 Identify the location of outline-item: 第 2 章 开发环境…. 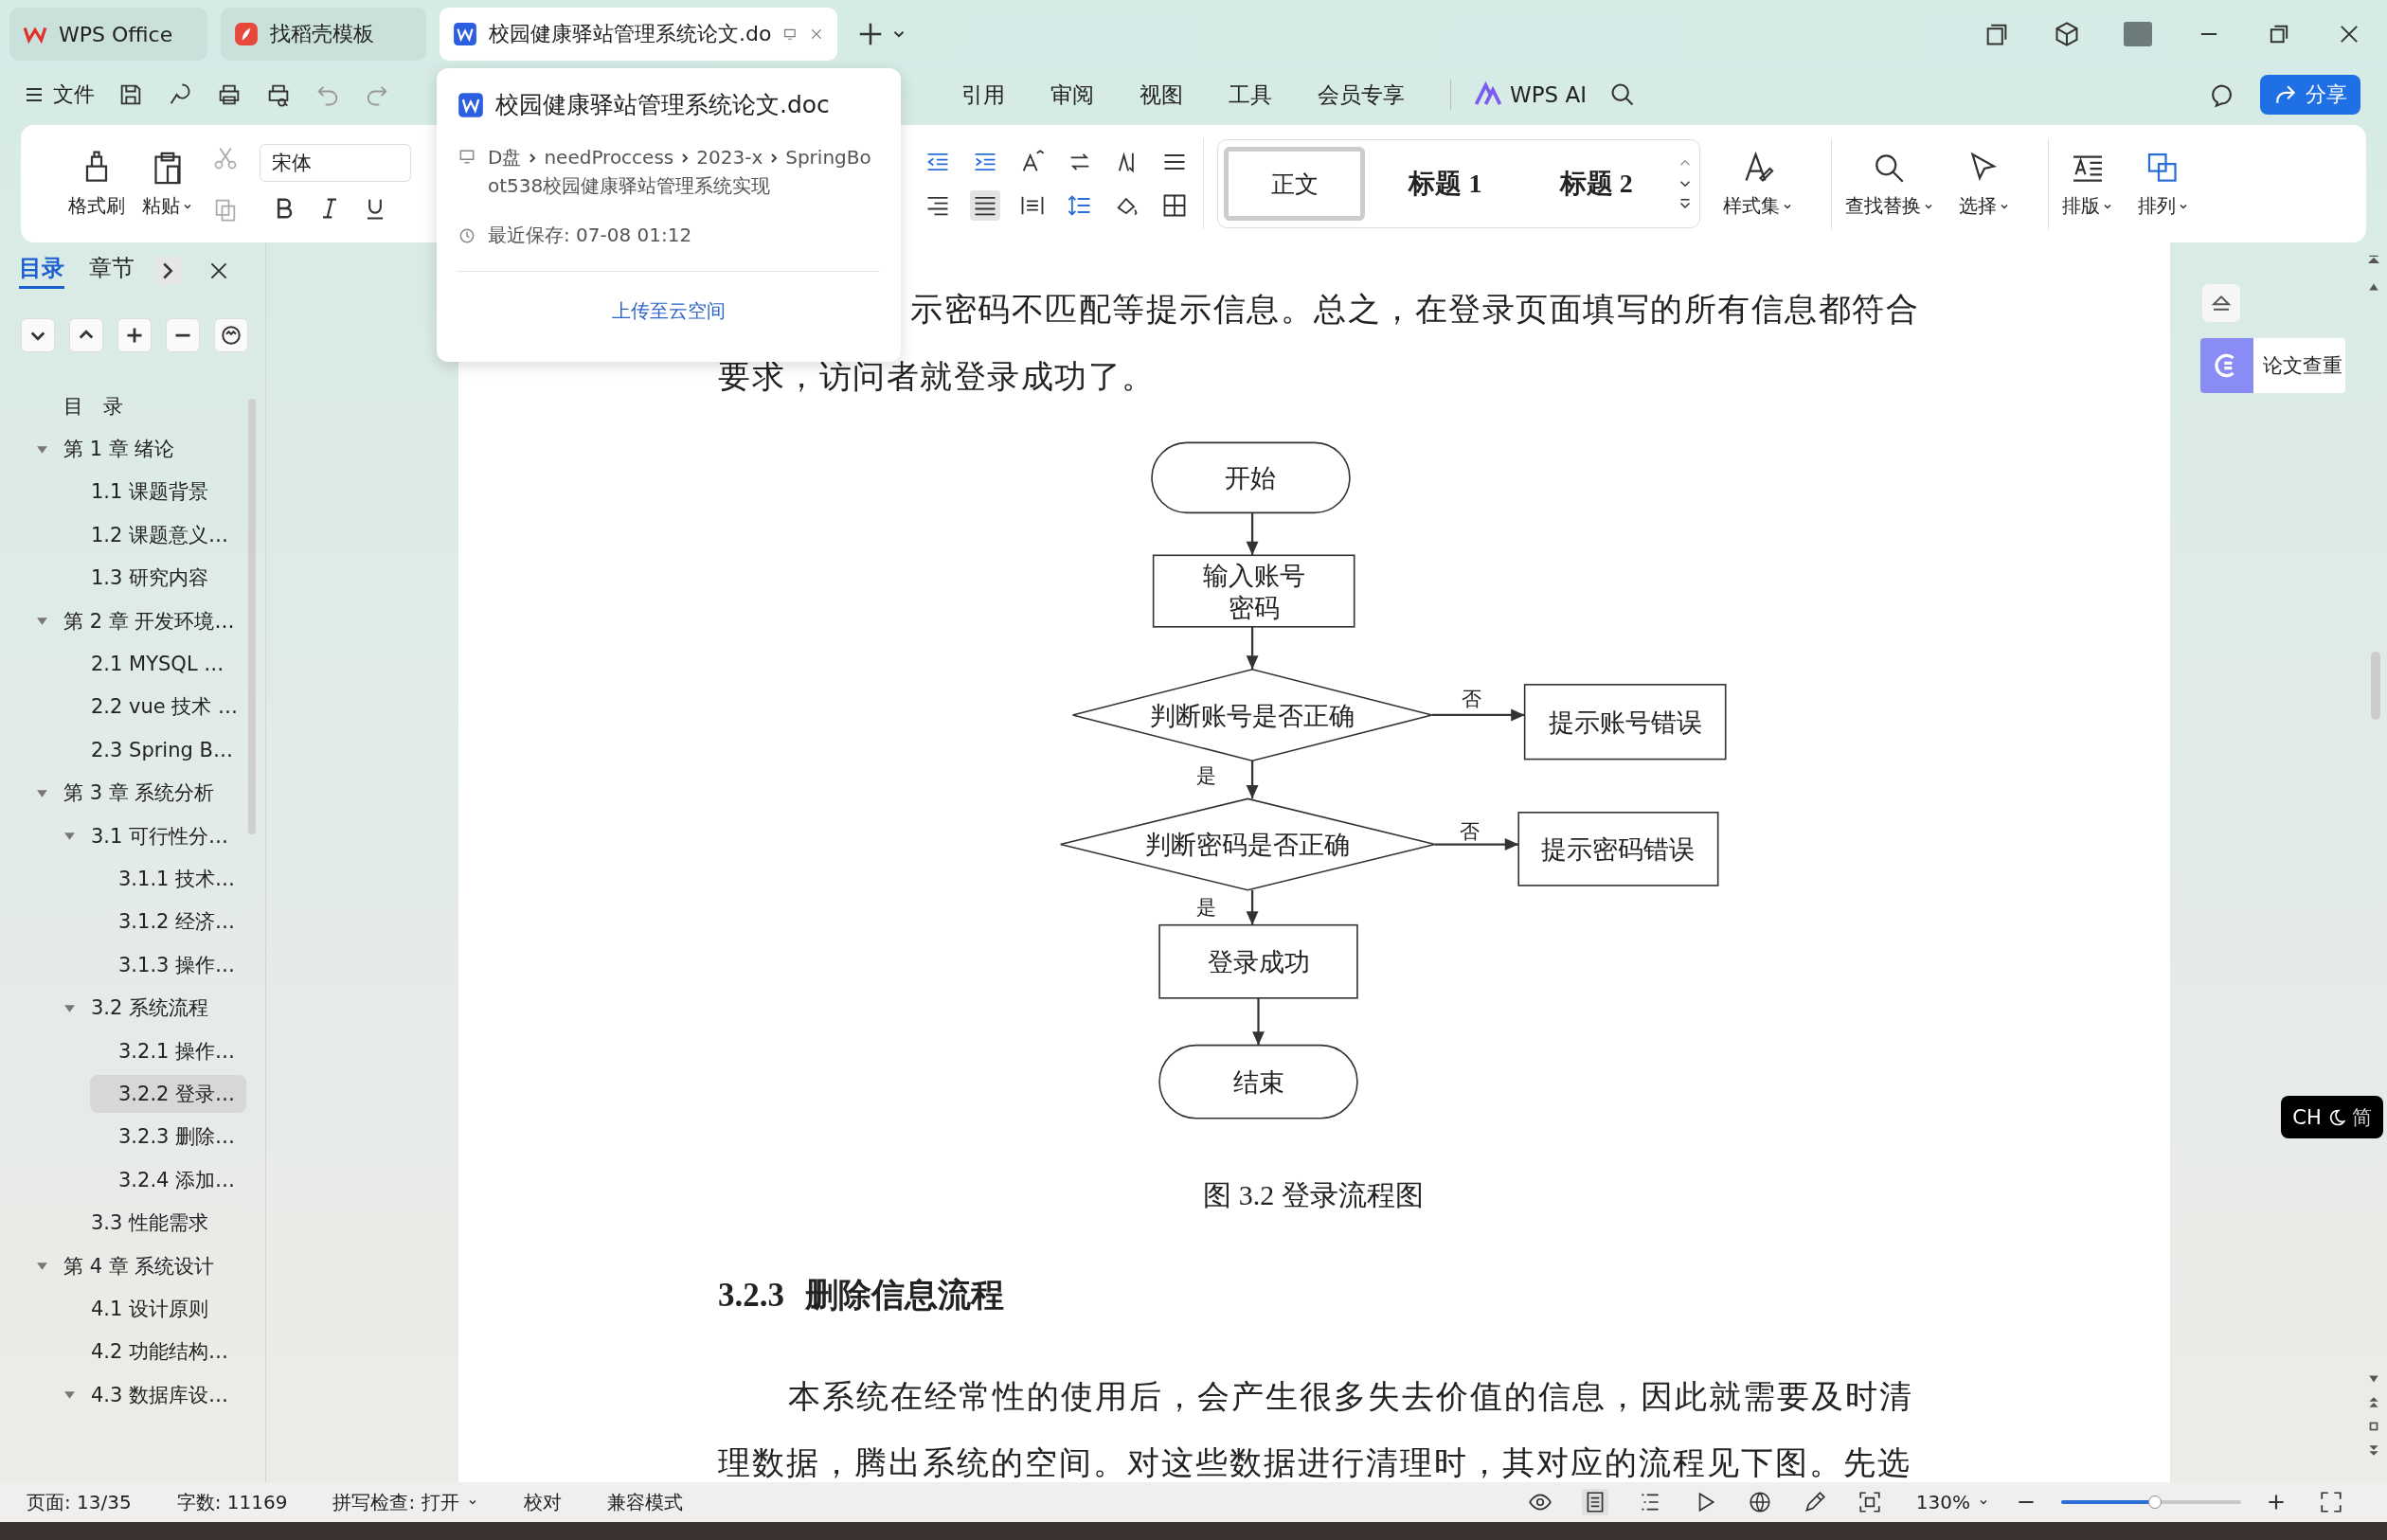
(149, 620).